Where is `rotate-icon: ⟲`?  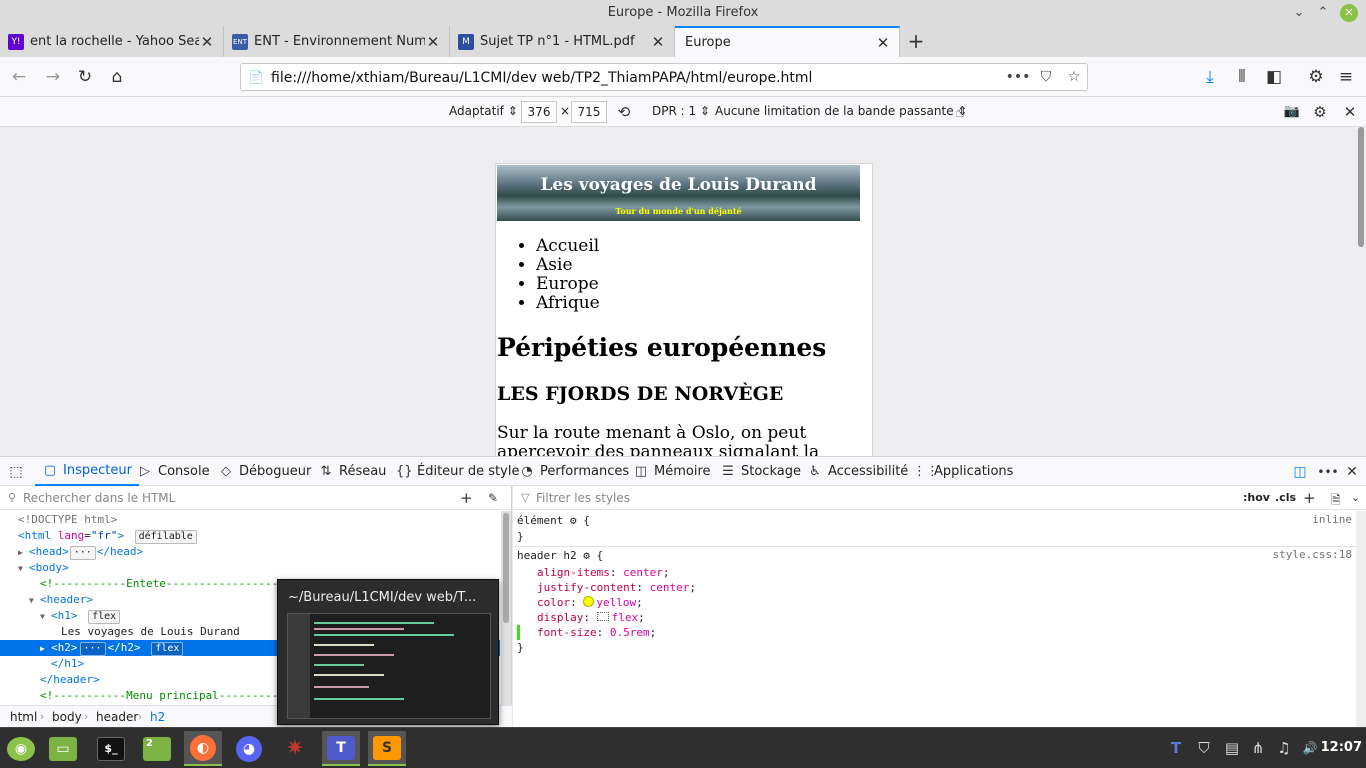 rotate-icon: ⟲ is located at coordinates (624, 112).